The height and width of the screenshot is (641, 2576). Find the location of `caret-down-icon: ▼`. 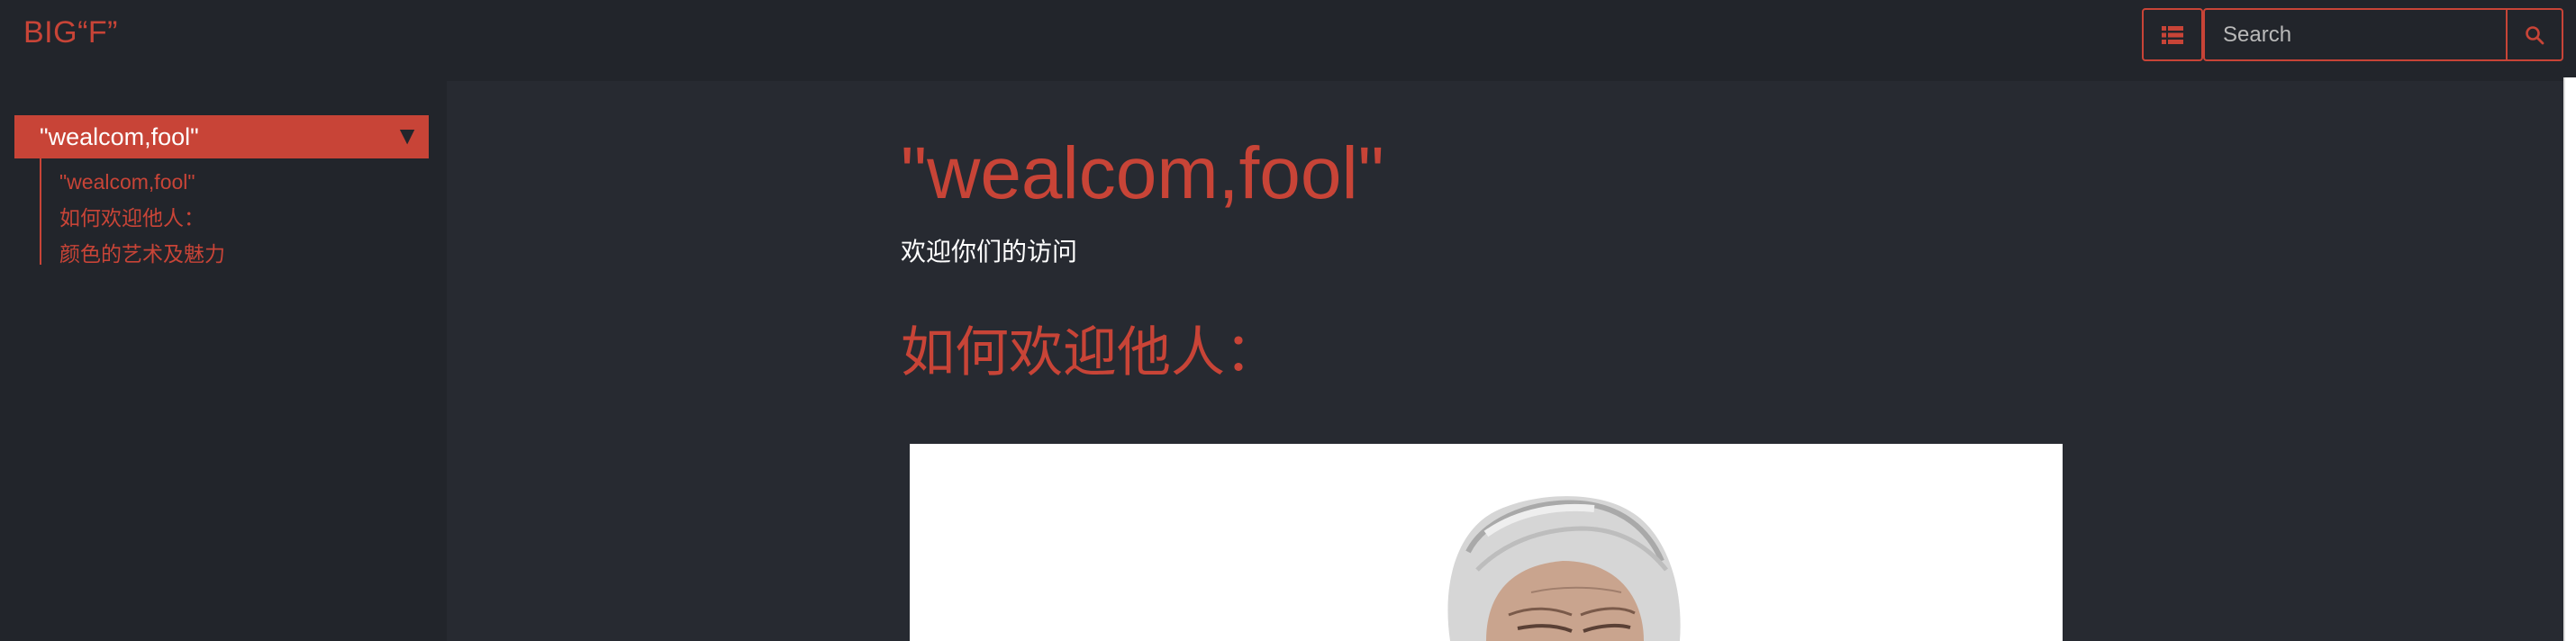

caret-down-icon: ▼ is located at coordinates (407, 135).